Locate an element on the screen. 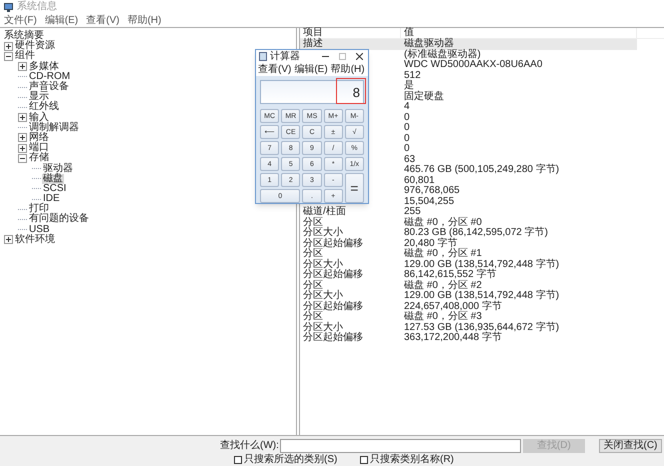  table-row: 分区大小 127.53 GB (136,935,644,672 字节) is located at coordinates (468, 327).